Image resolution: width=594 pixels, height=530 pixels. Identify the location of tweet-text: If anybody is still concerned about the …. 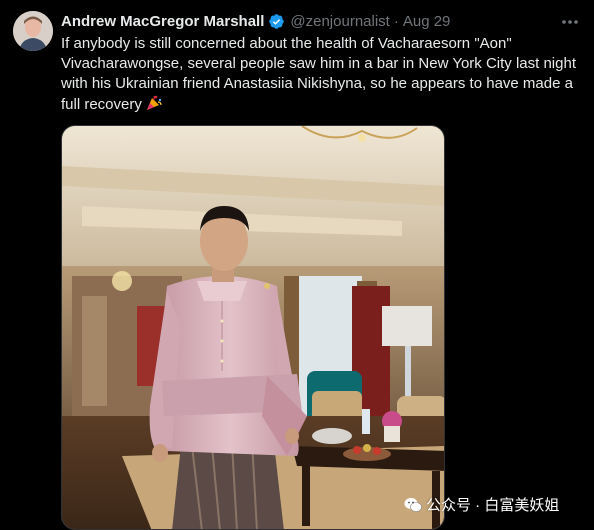
(321, 76).